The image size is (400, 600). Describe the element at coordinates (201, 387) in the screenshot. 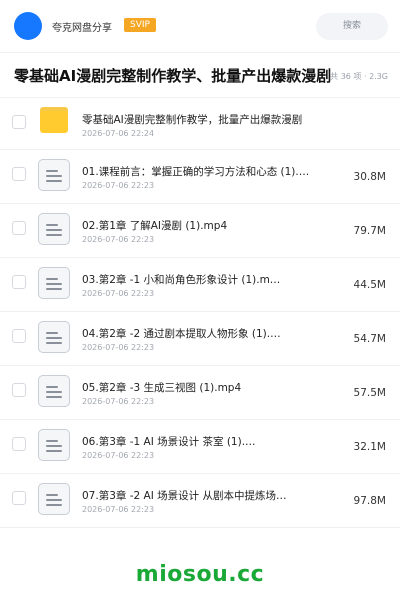

I see `file-name: 05.第2章 -3 生成三视图 (1).mp4` at that location.